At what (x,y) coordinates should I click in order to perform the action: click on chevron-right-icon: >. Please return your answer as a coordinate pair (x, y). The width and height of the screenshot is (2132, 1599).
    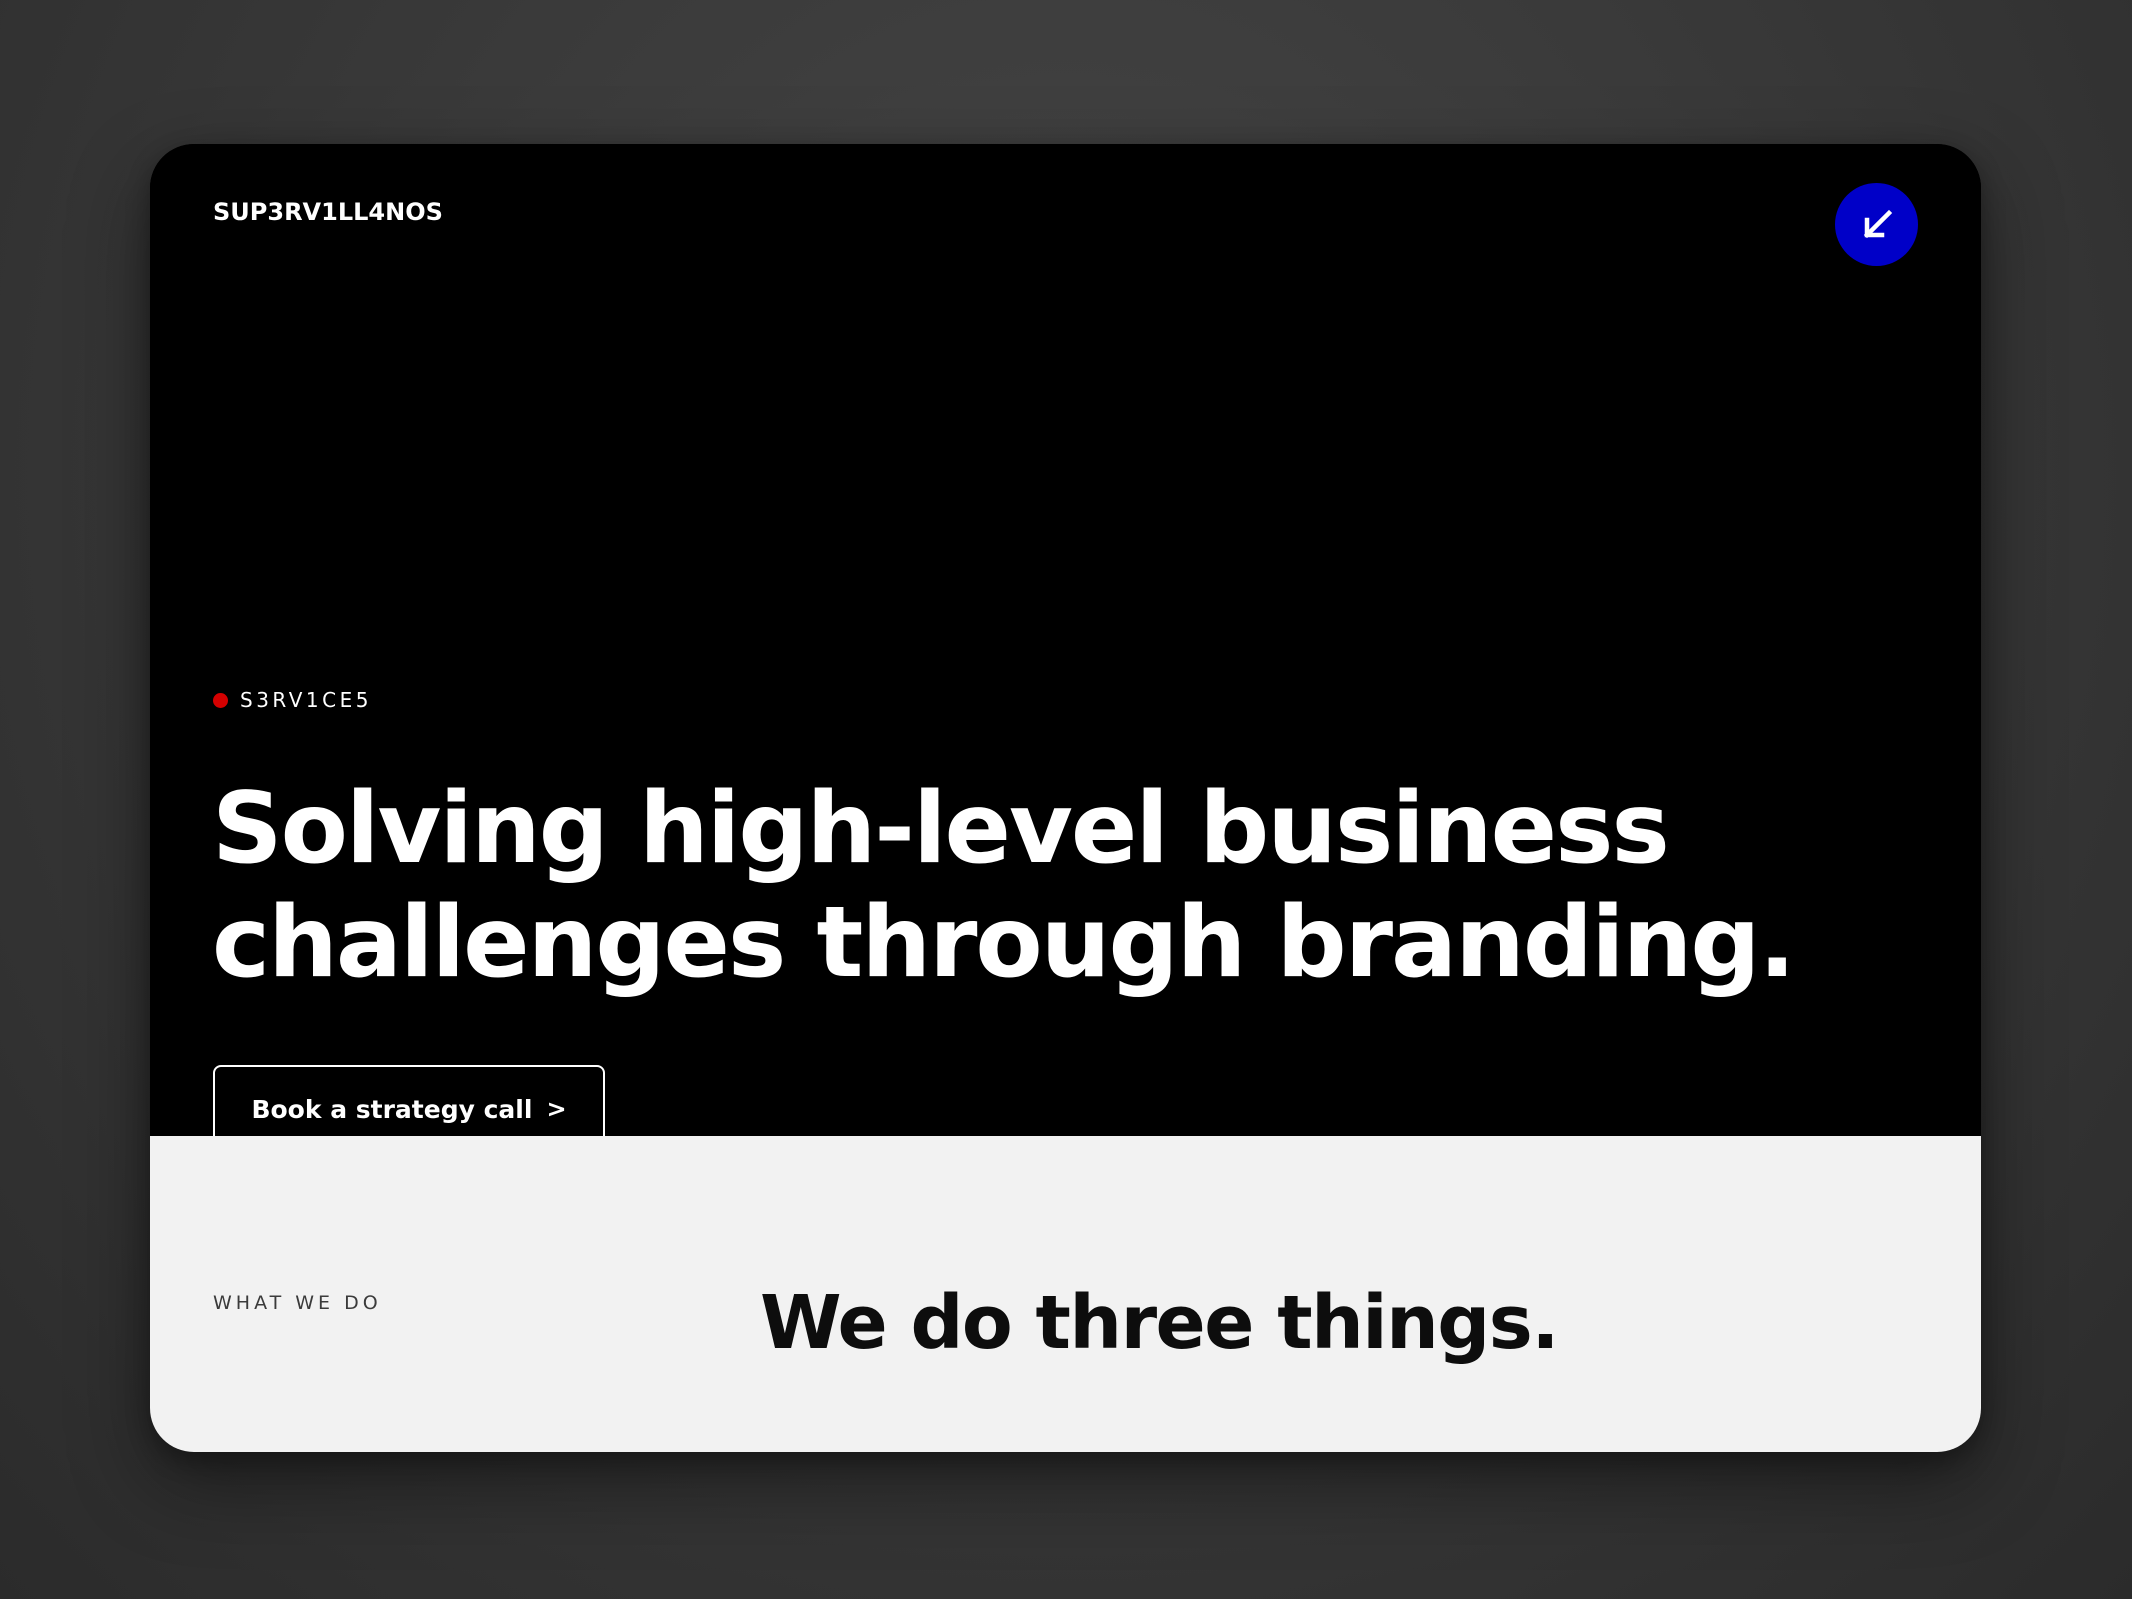
    Looking at the image, I should click on (556, 1109).